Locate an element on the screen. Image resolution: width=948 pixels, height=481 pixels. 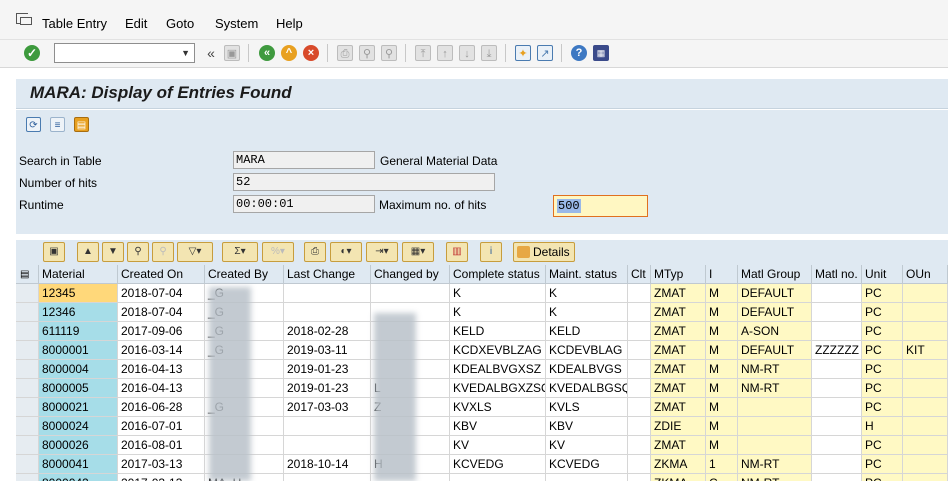
column-header: OUn is located at coordinates (925, 274).